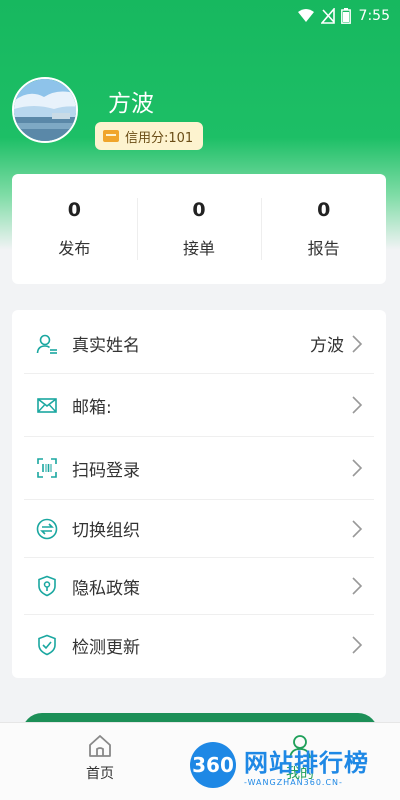 The height and width of the screenshot is (800, 400). I want to click on shield-check-icon, so click(47, 645).